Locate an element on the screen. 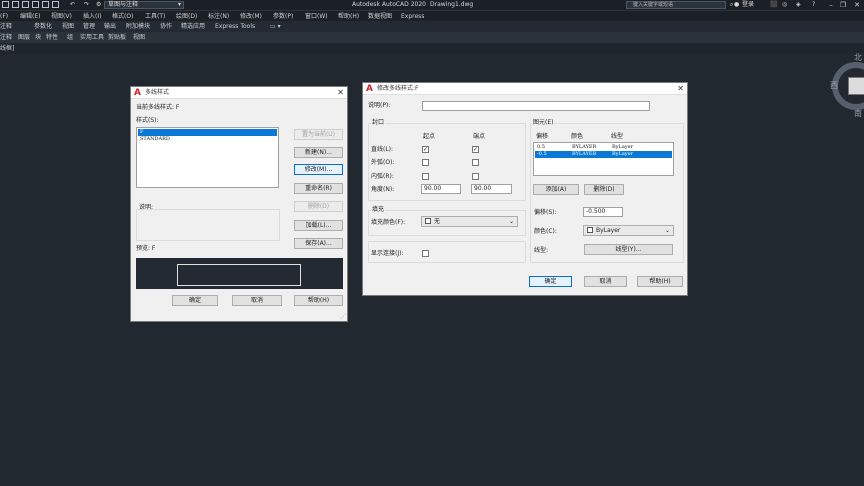  menu-view: 视图(V) is located at coordinates (61, 16).